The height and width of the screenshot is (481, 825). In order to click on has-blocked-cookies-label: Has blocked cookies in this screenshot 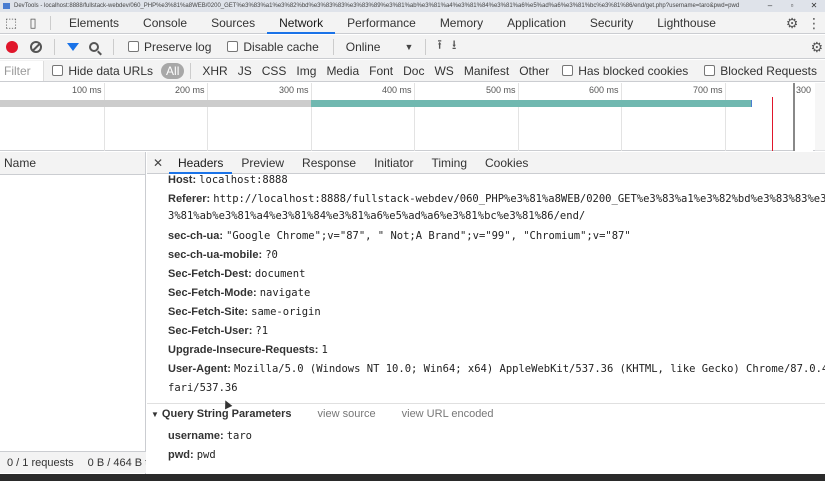, I will do `click(633, 70)`.